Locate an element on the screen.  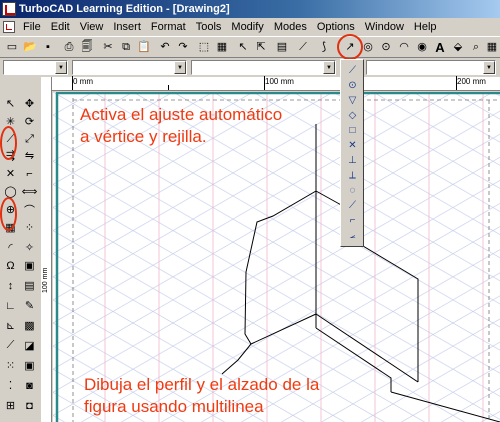
menu-window: Window is located at coordinates (384, 27).